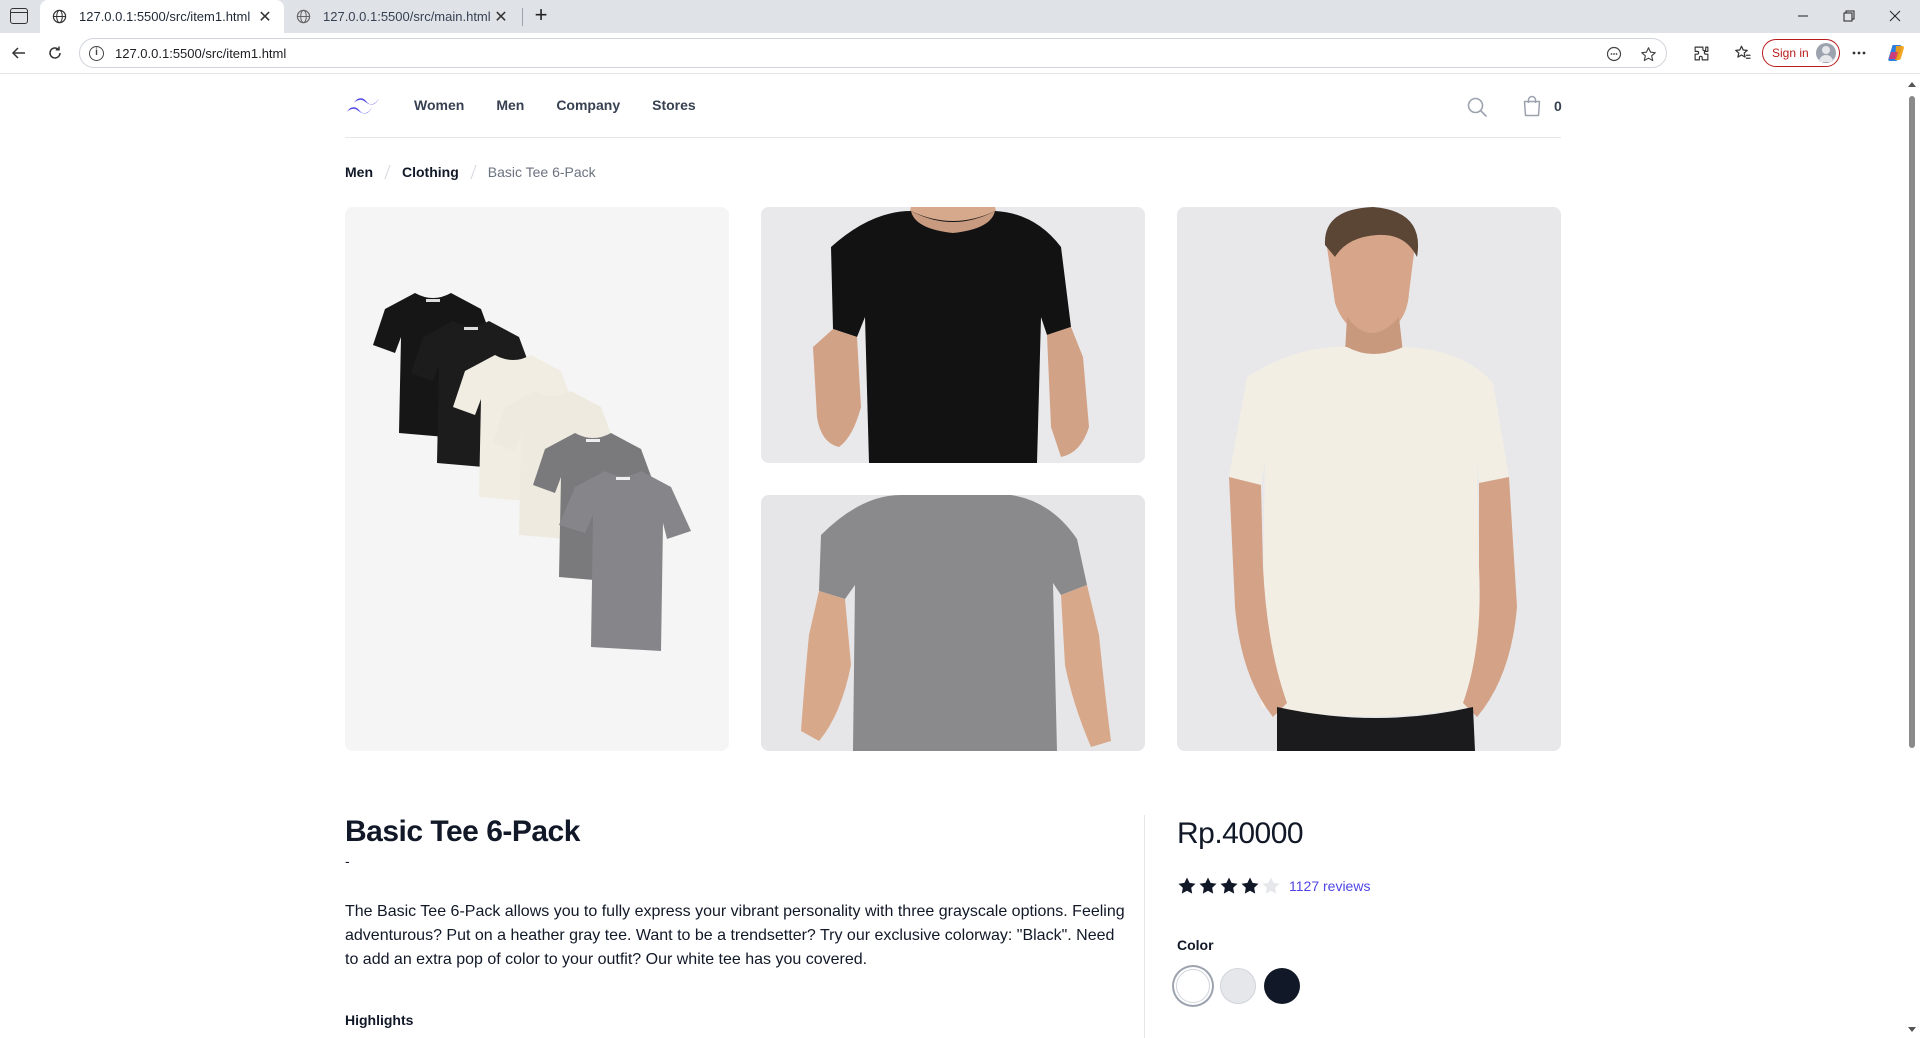 The image size is (1920, 1038). I want to click on menu-item-stores: Stores, so click(674, 105).